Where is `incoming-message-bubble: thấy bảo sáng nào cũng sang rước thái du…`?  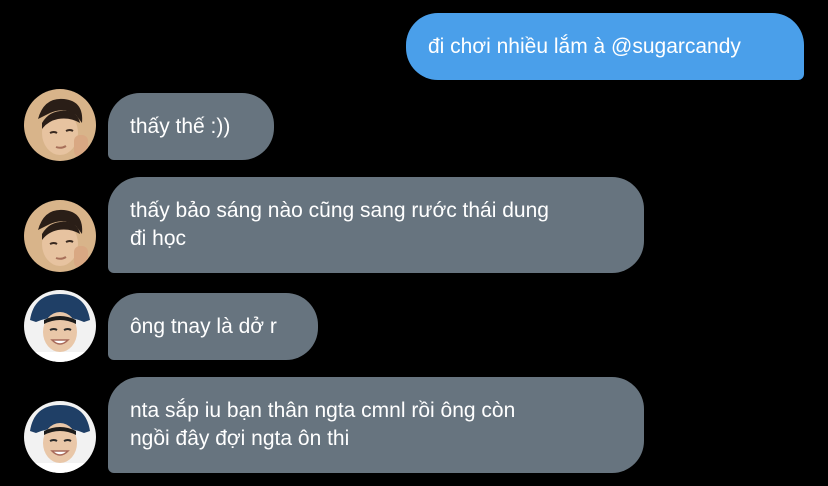
incoming-message-bubble: thấy bảo sáng nào cũng sang rước thái du… is located at coordinates (376, 225).